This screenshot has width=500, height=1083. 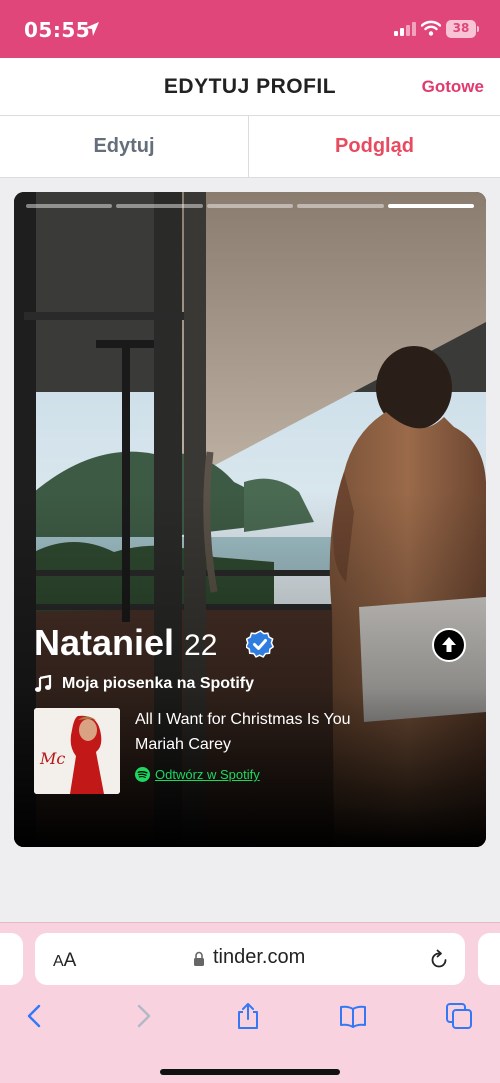 I want to click on browser-bar: AA tinder.com, so click(x=250, y=1002).